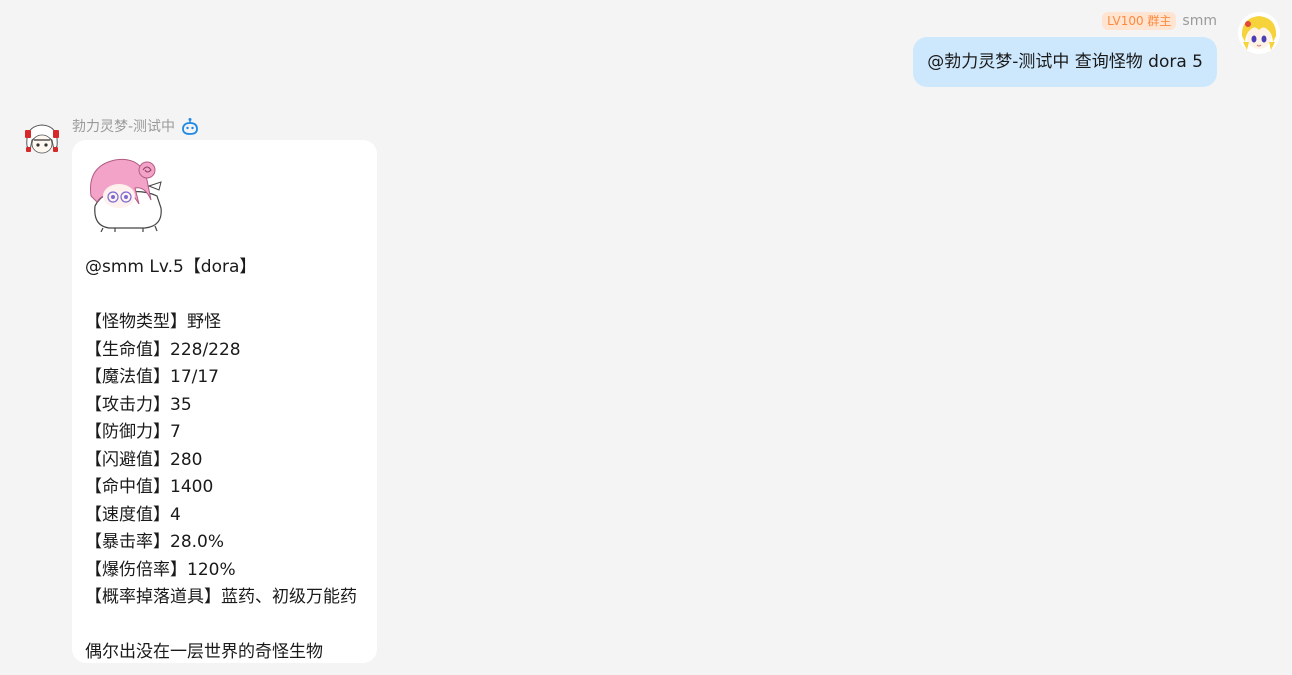 This screenshot has width=1292, height=675. Describe the element at coordinates (126, 195) in the screenshot. I see `pink-hair-creature-sticker-icon` at that location.